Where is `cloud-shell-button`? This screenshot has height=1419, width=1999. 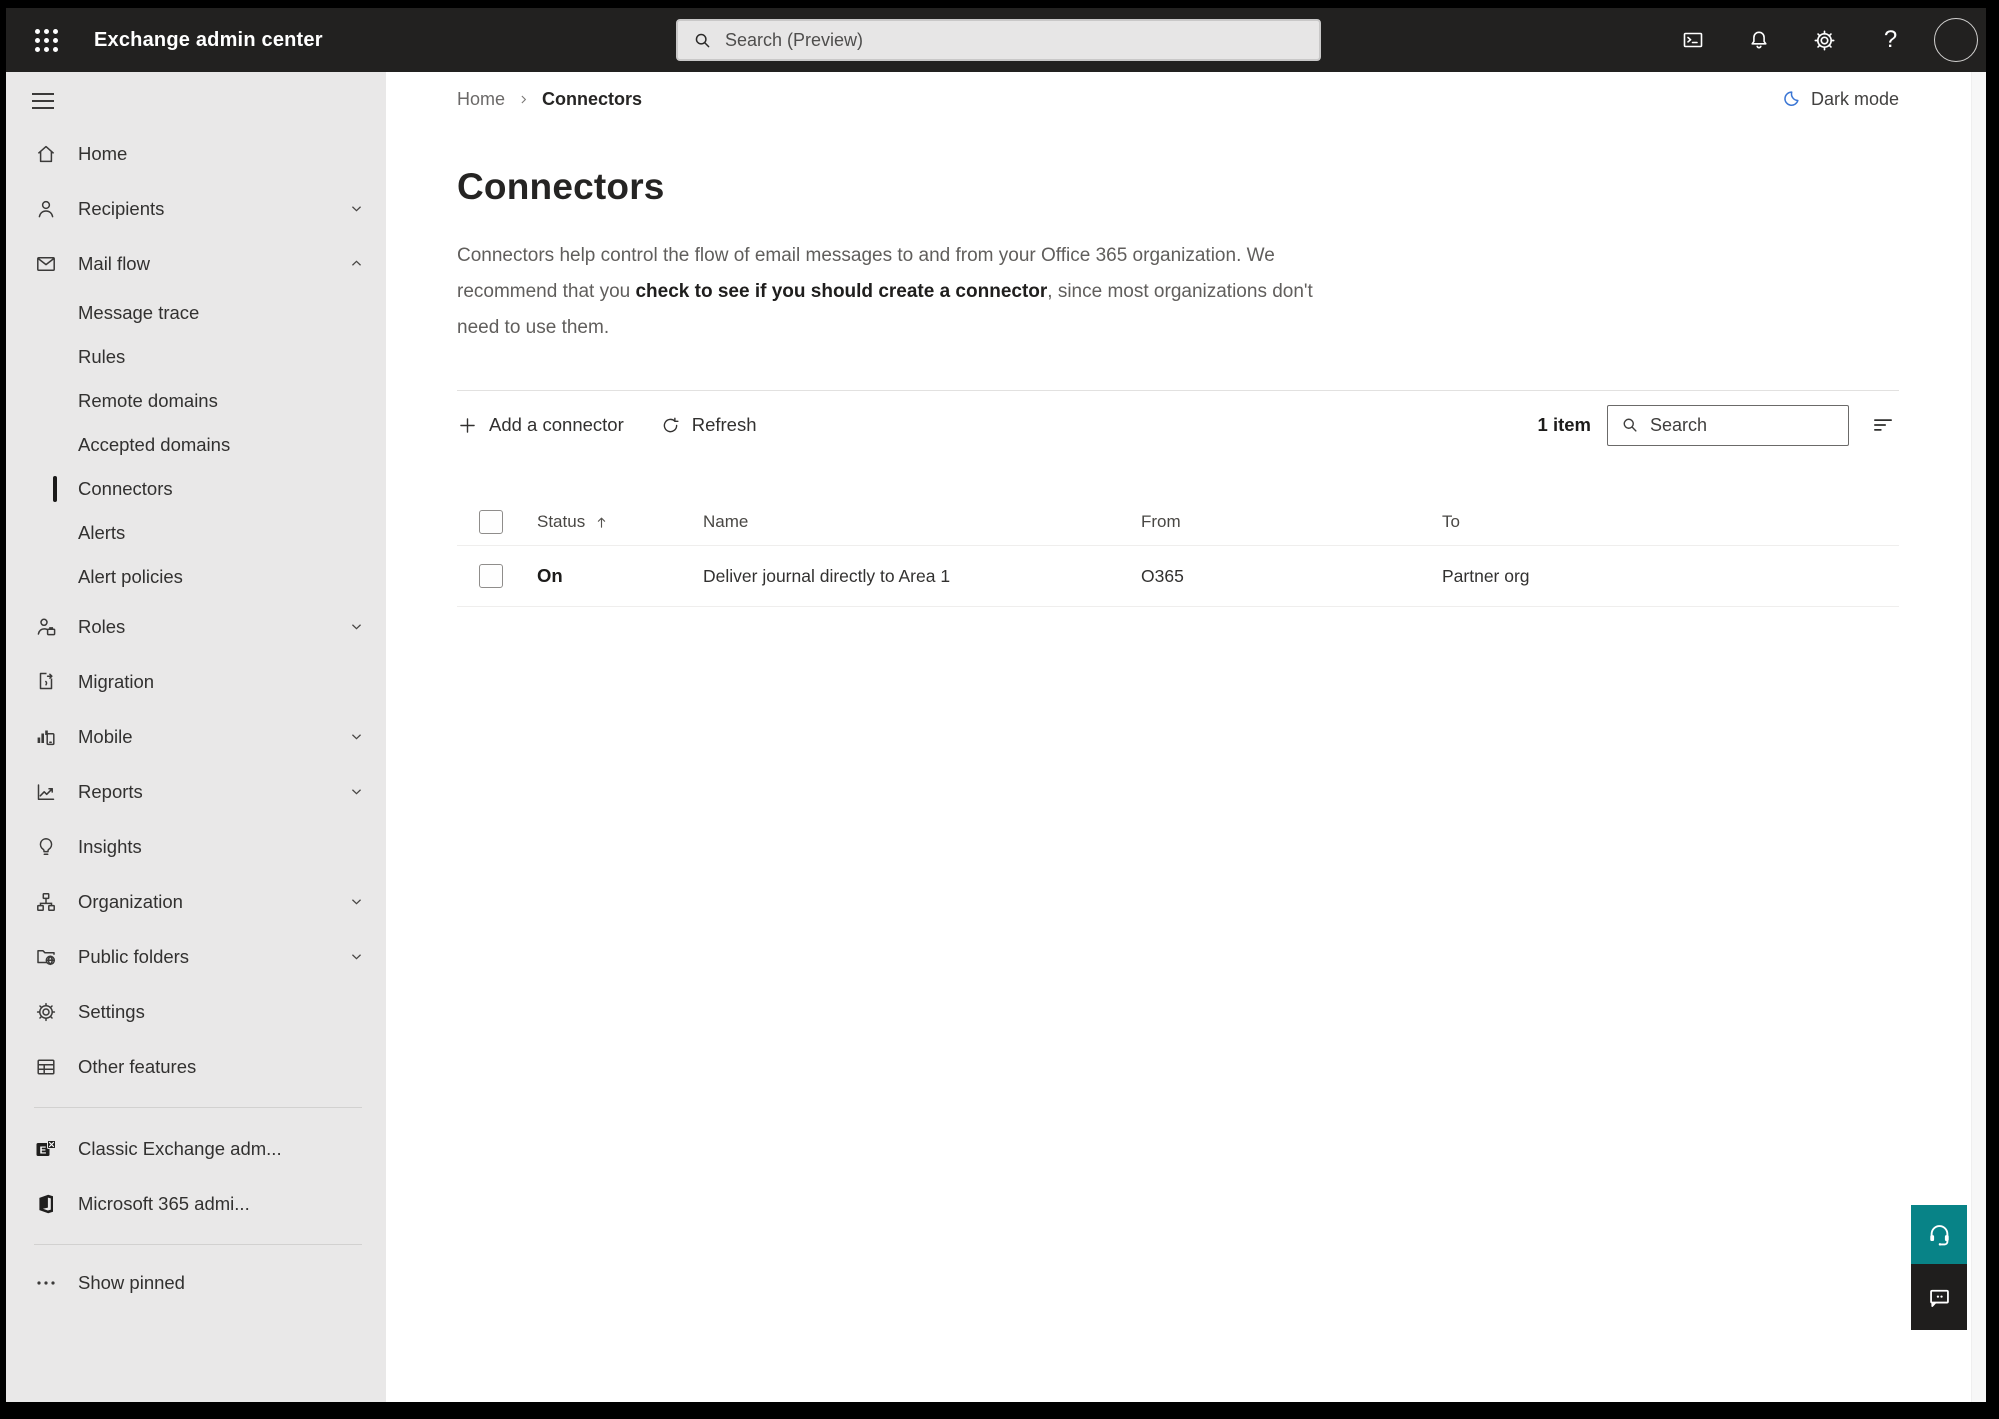
cloud-shell-button is located at coordinates (1692, 40).